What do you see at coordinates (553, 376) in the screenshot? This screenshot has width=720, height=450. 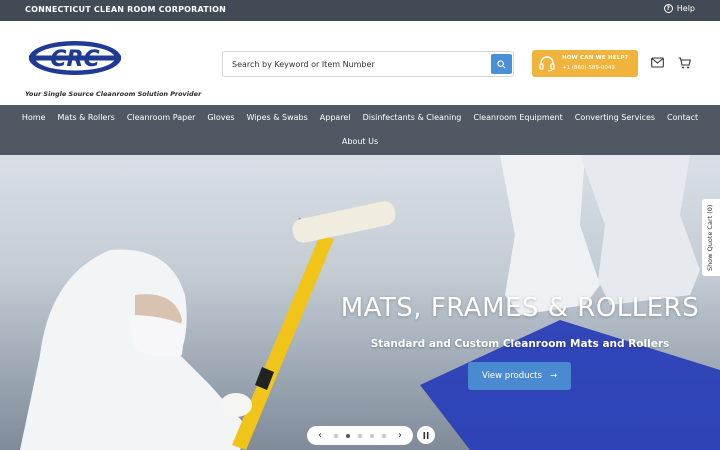 I see `arrow-right-icon: →` at bounding box center [553, 376].